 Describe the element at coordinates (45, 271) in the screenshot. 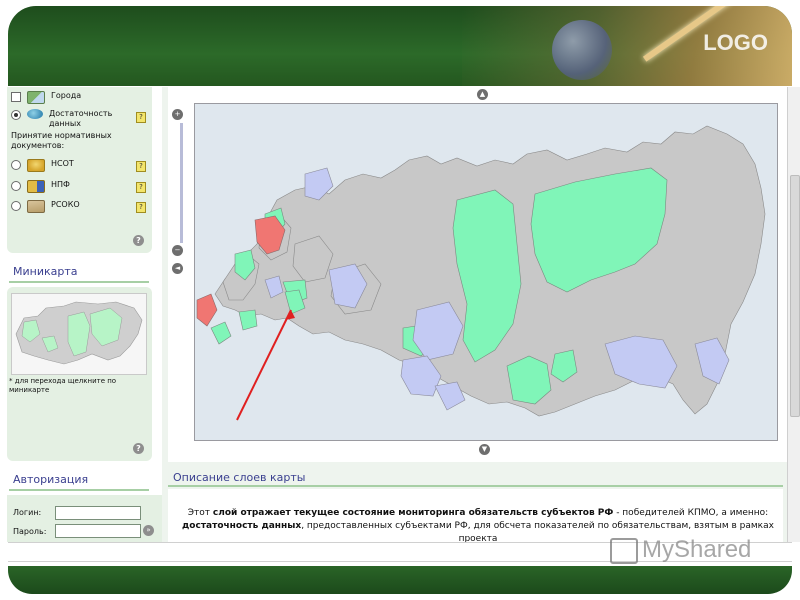

I see `minimap-title: Миникарта` at that location.